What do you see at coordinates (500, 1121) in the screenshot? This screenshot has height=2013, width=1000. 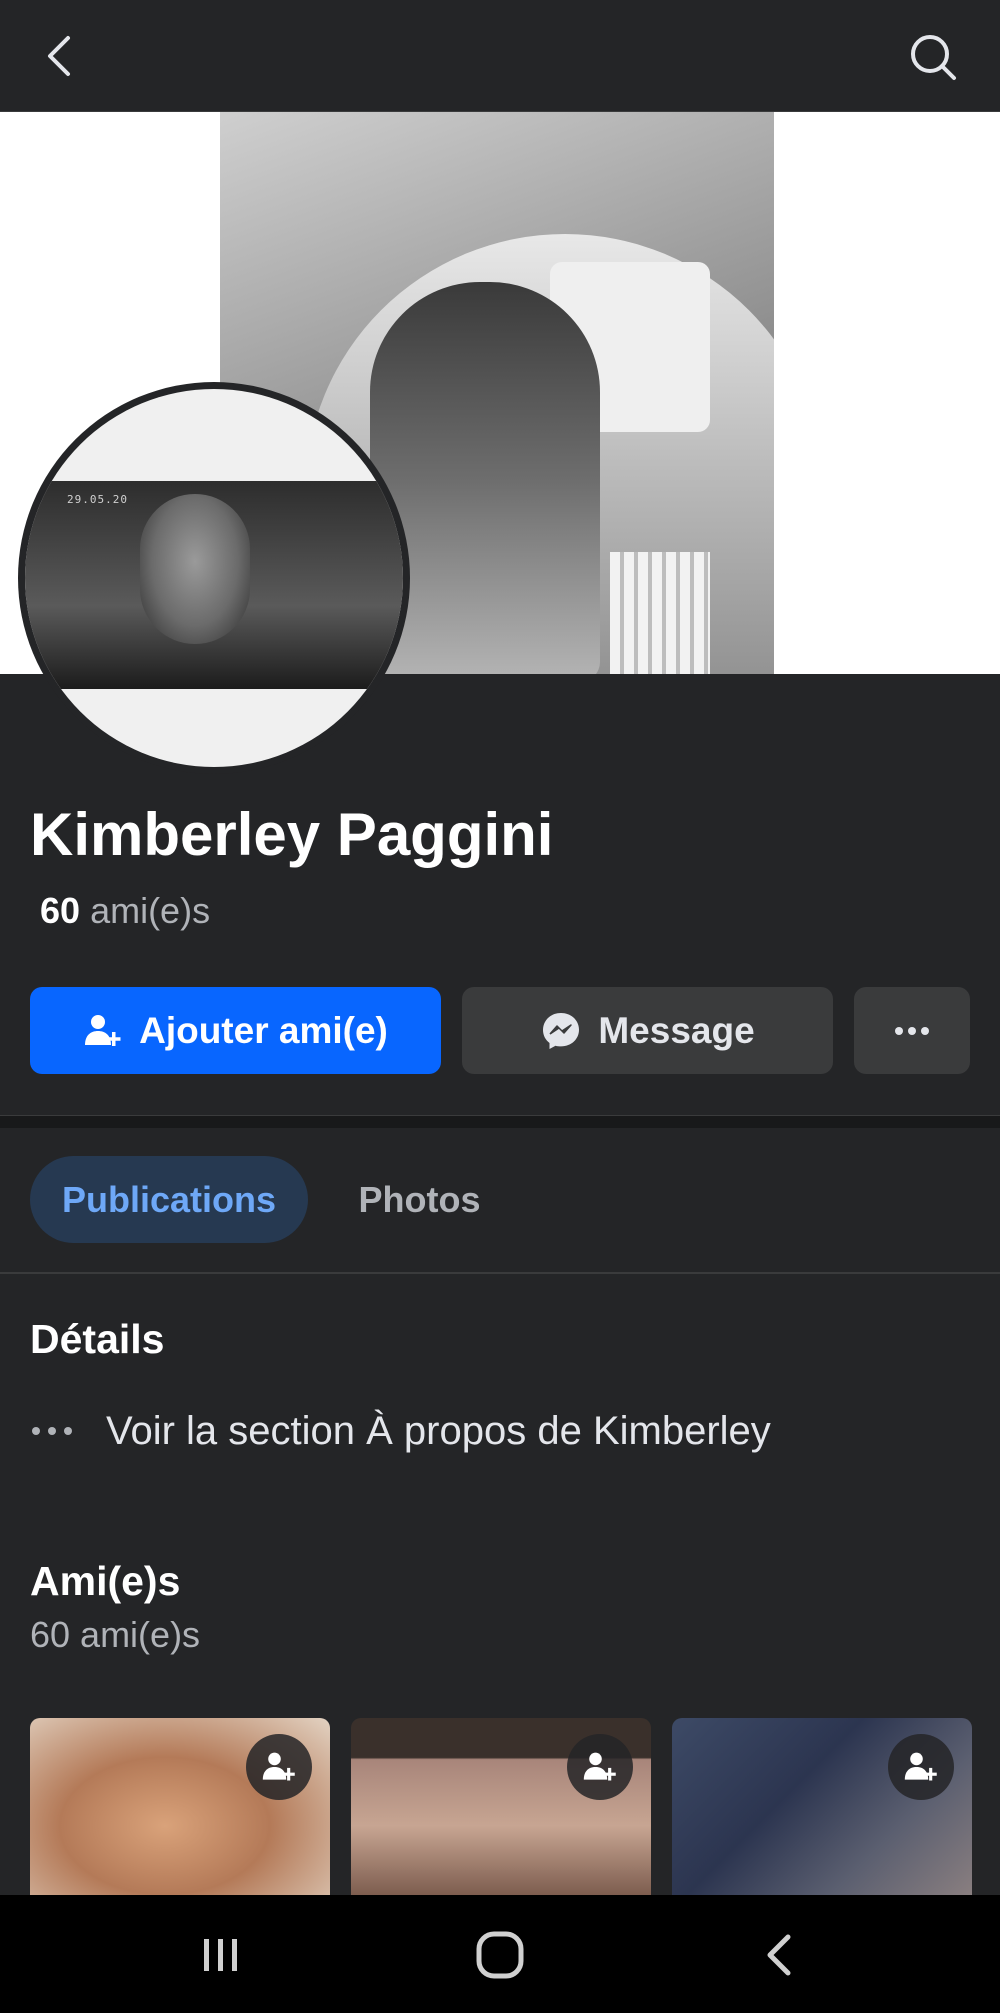 I see `section-divider` at bounding box center [500, 1121].